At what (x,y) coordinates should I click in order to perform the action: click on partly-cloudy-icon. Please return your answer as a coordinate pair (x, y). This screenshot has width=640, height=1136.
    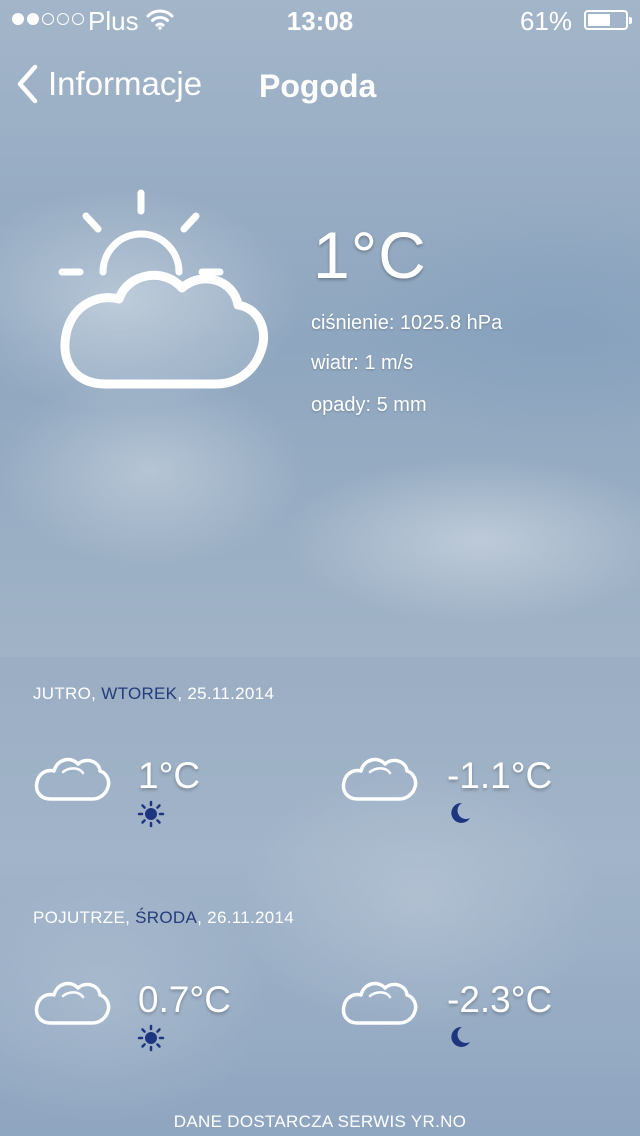
    Looking at the image, I should click on (163, 289).